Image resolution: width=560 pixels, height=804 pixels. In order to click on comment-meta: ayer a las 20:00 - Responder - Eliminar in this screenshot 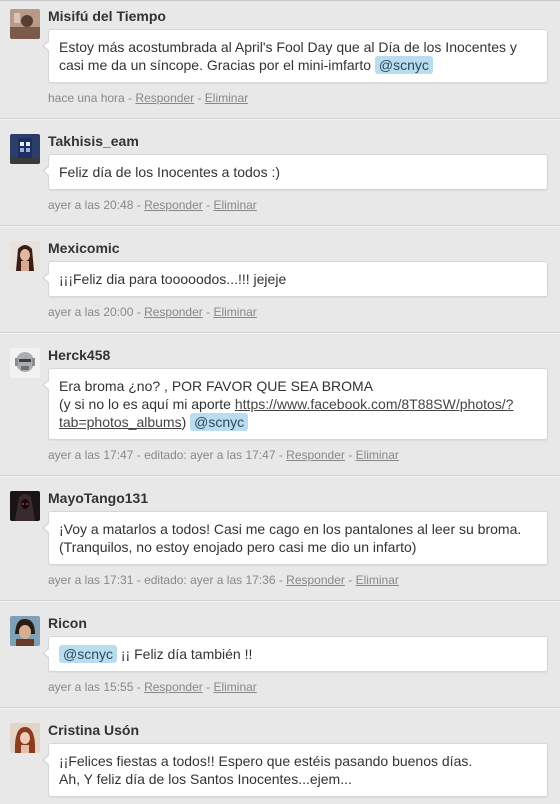, I will do `click(152, 312)`.